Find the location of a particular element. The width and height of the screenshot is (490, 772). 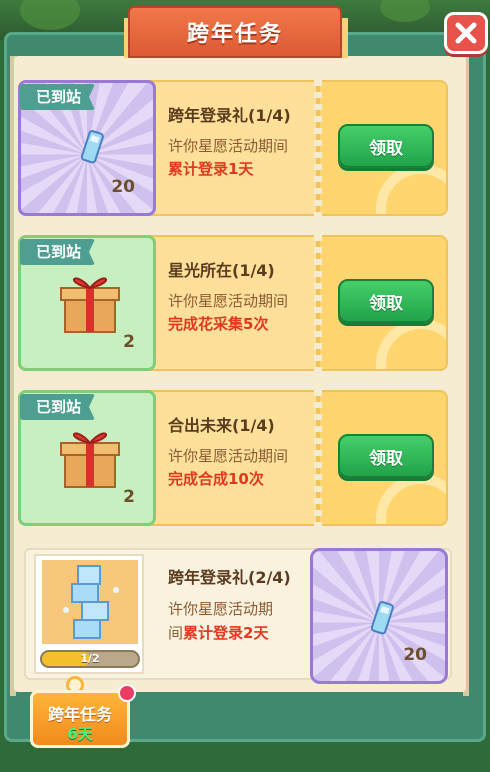

close-icon is located at coordinates (466, 33).